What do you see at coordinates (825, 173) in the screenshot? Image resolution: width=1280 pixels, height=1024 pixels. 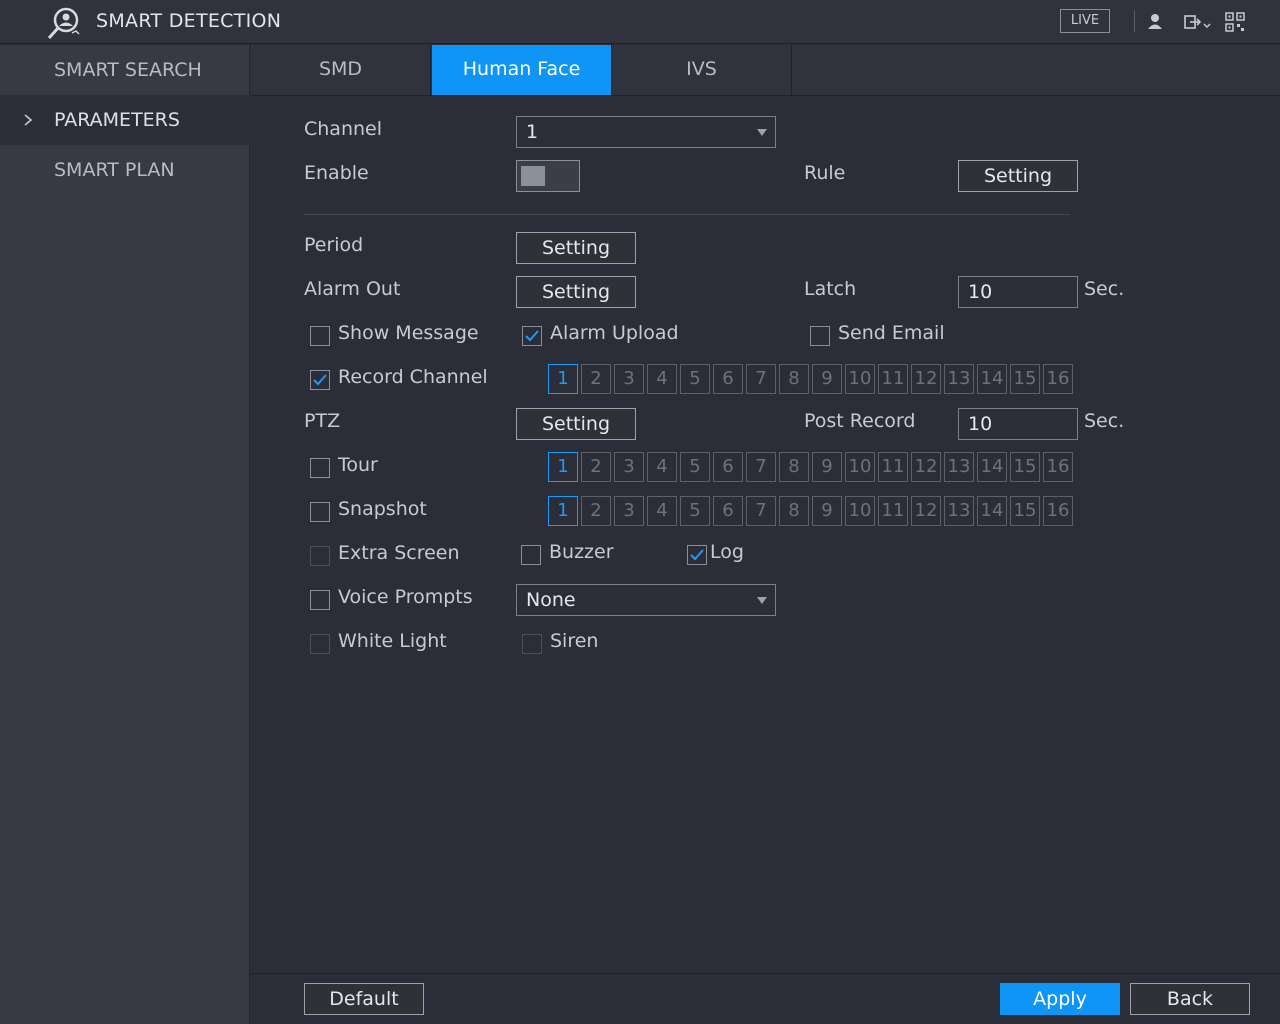 I see `rule-label: Rule` at bounding box center [825, 173].